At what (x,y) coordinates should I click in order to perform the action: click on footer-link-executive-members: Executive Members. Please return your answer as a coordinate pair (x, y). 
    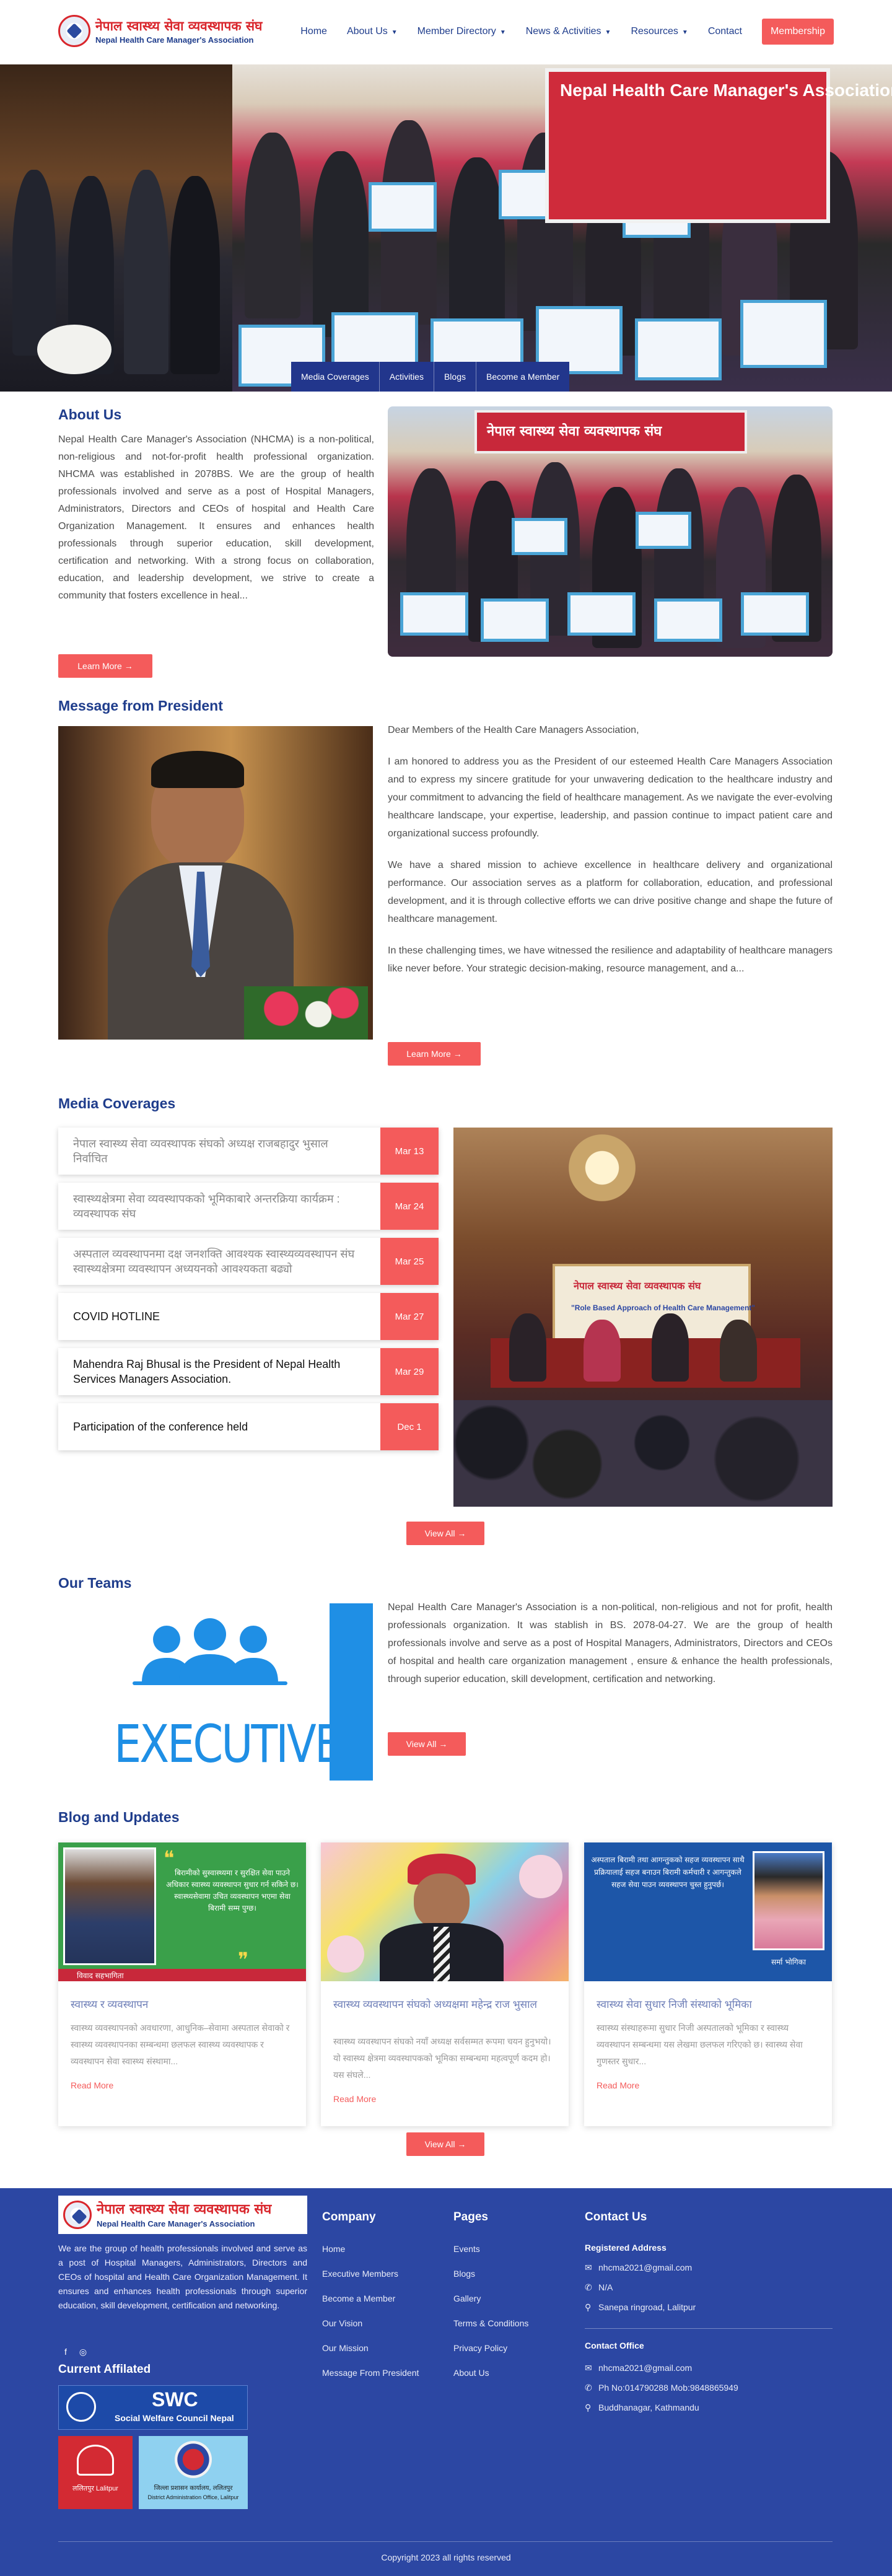
    Looking at the image, I should click on (360, 2274).